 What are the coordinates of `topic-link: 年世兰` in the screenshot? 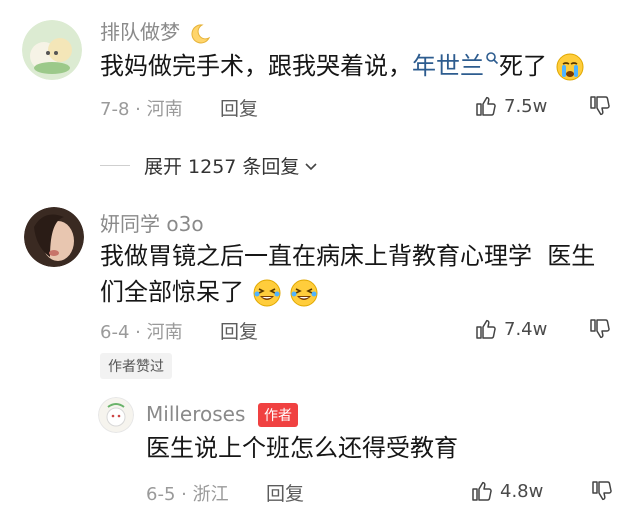 It's located at (455, 66).